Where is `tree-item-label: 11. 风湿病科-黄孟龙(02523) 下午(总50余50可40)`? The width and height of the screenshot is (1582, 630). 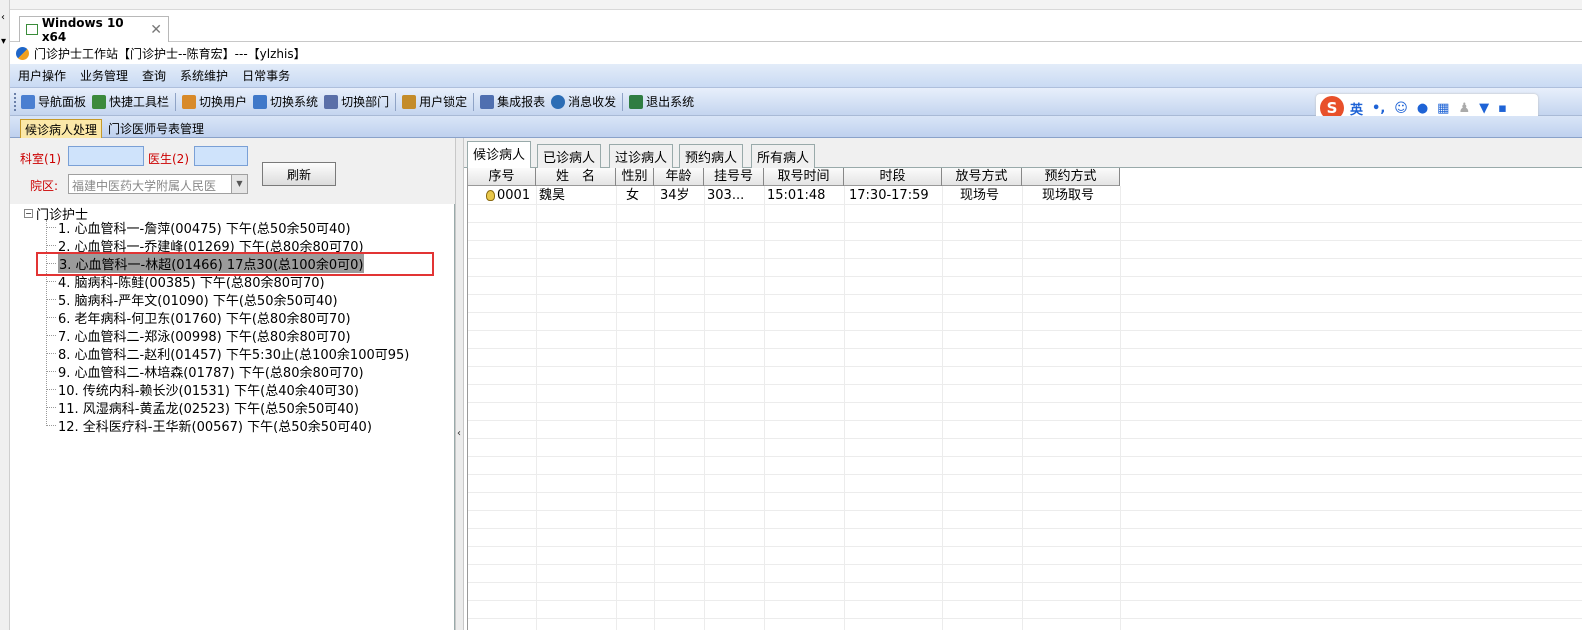 tree-item-label: 11. 风湿病科-黄孟龙(02523) 下午(总50余50可40) is located at coordinates (208, 409).